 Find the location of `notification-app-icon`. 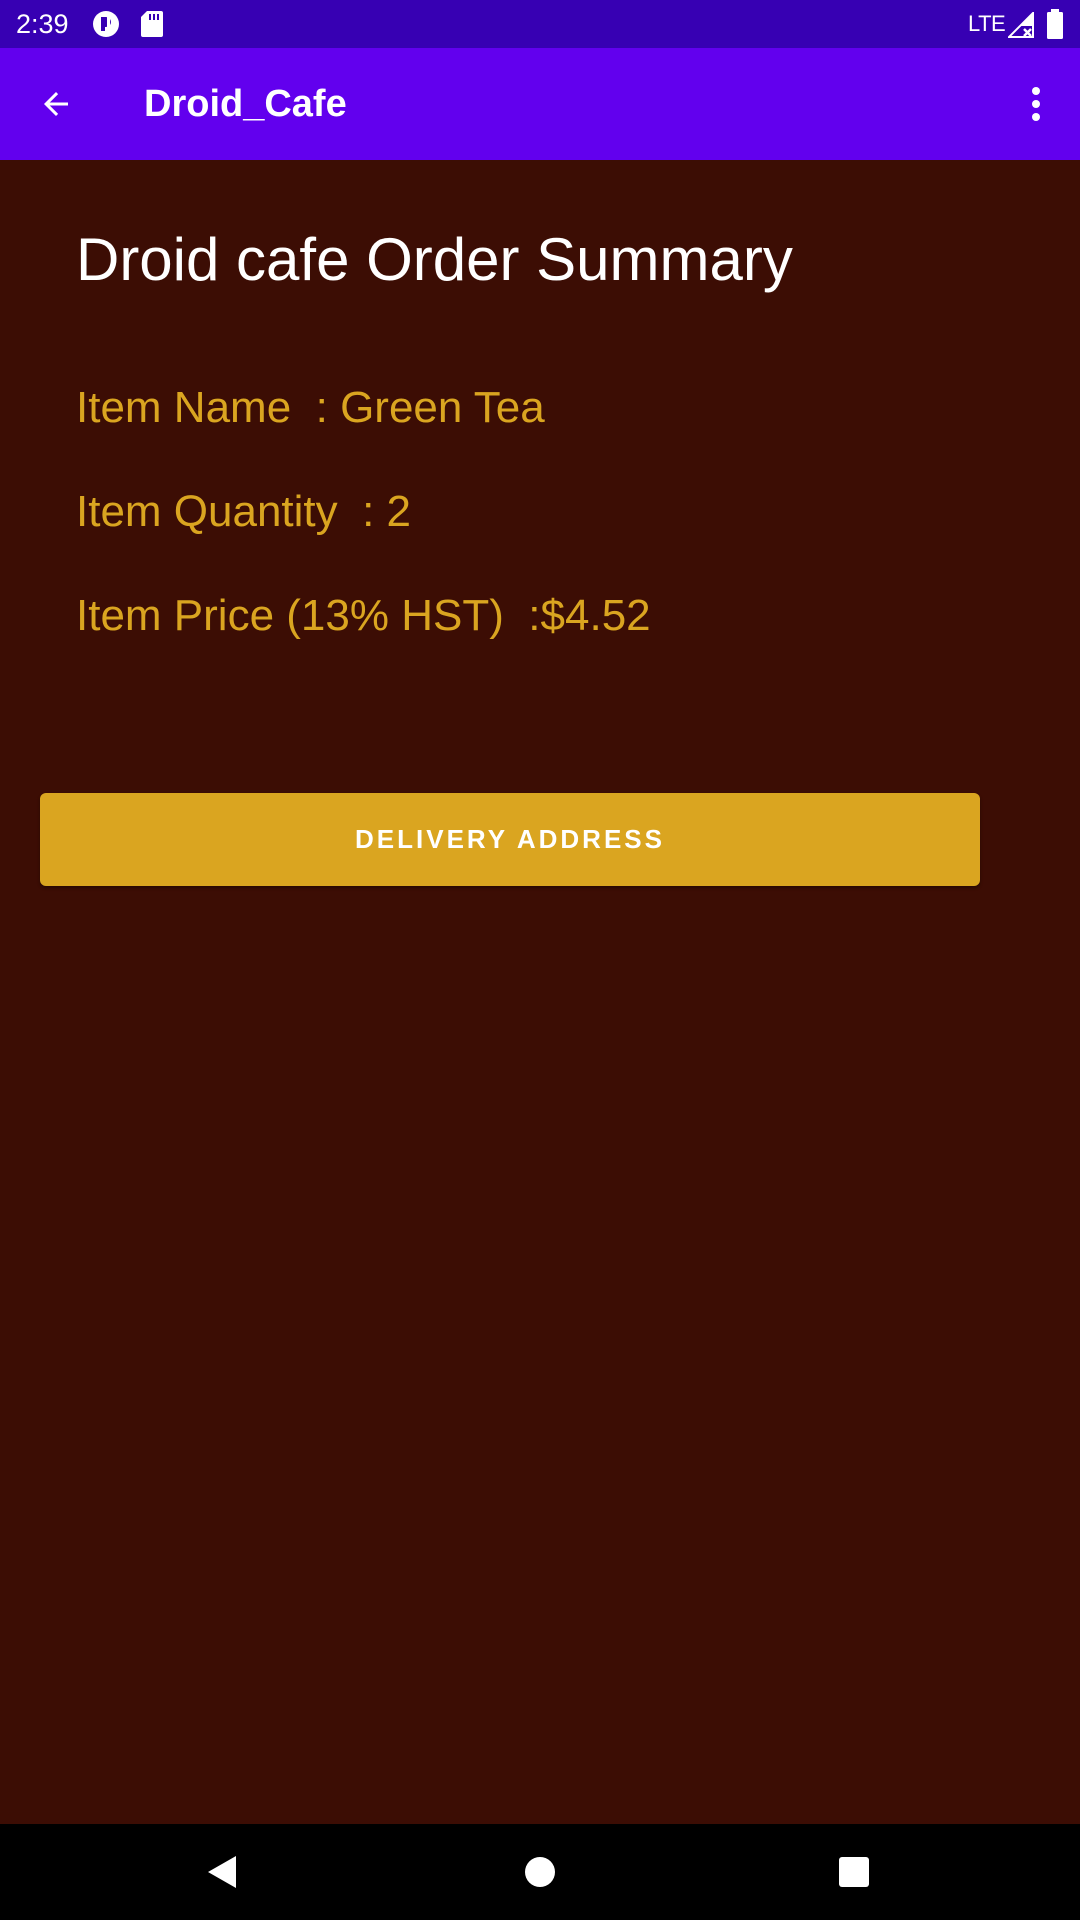

notification-app-icon is located at coordinates (106, 24).